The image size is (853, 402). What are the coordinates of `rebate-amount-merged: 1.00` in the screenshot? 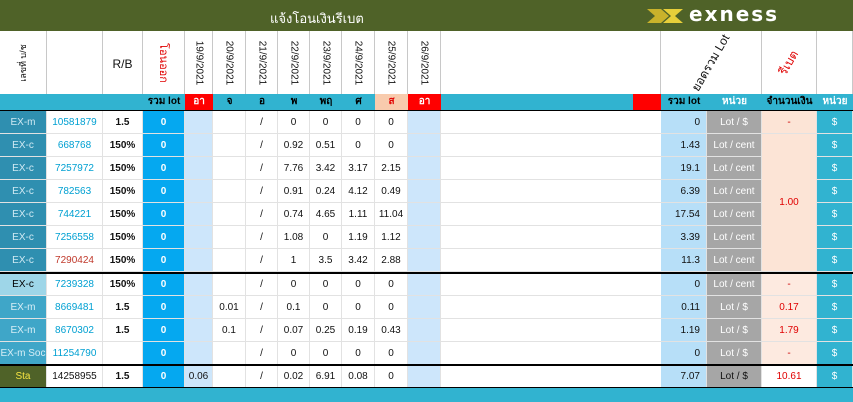 It's located at (789, 203).